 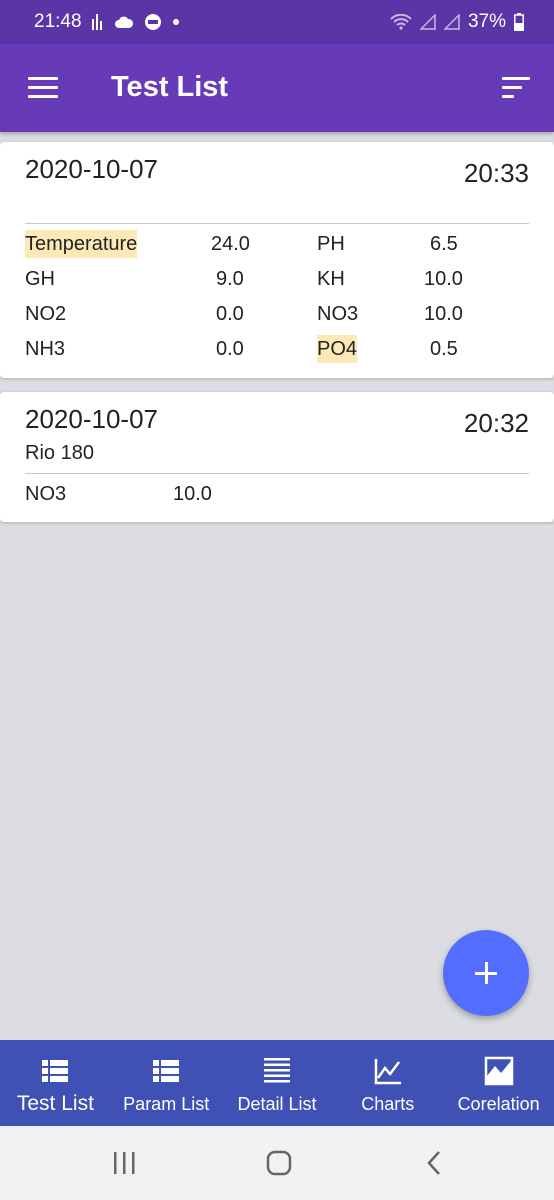 What do you see at coordinates (124, 1163) in the screenshot?
I see `recent-apps-icon` at bounding box center [124, 1163].